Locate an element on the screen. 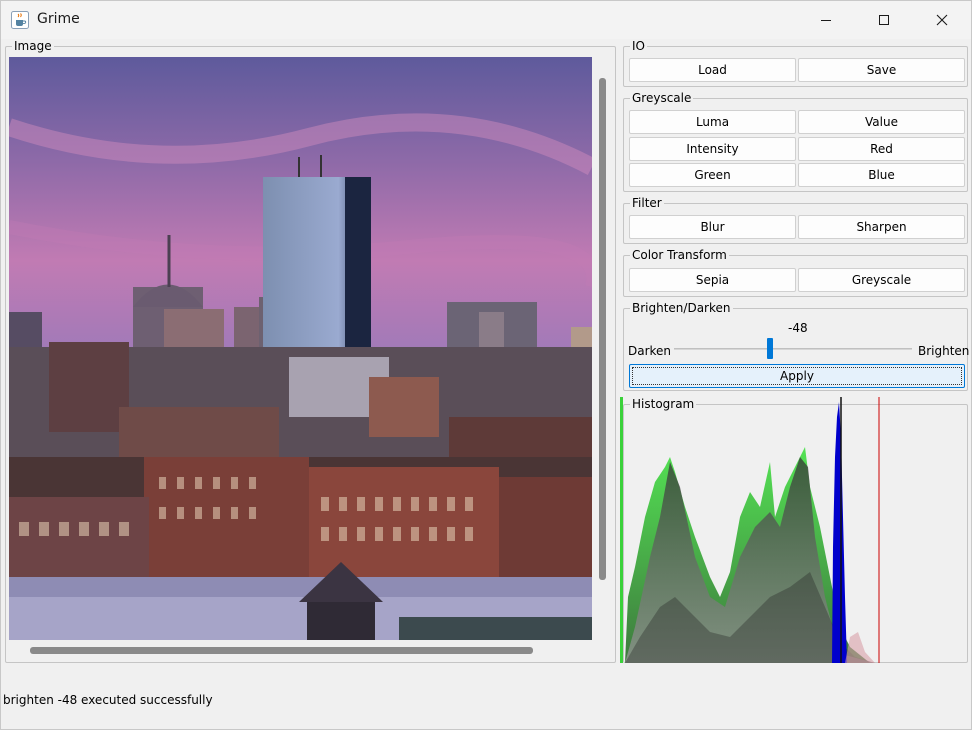 The image size is (972, 730). green-button: Green is located at coordinates (712, 175).